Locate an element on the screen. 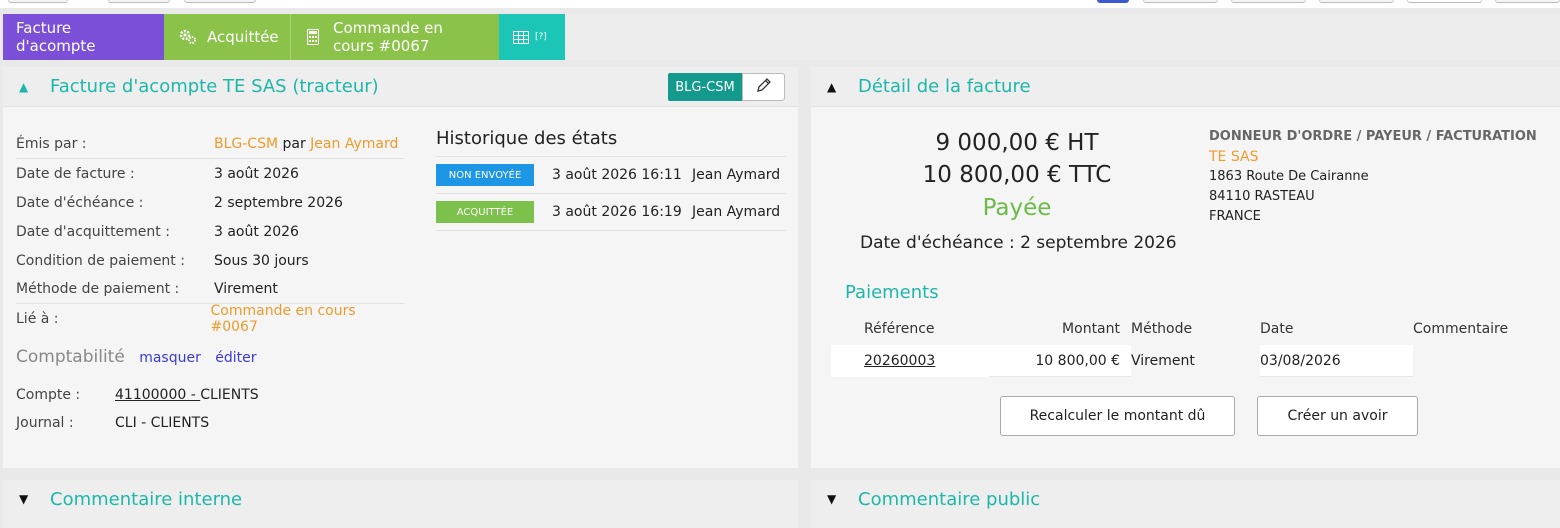  payment-amount: 10 800,00 € is located at coordinates (1060, 360).